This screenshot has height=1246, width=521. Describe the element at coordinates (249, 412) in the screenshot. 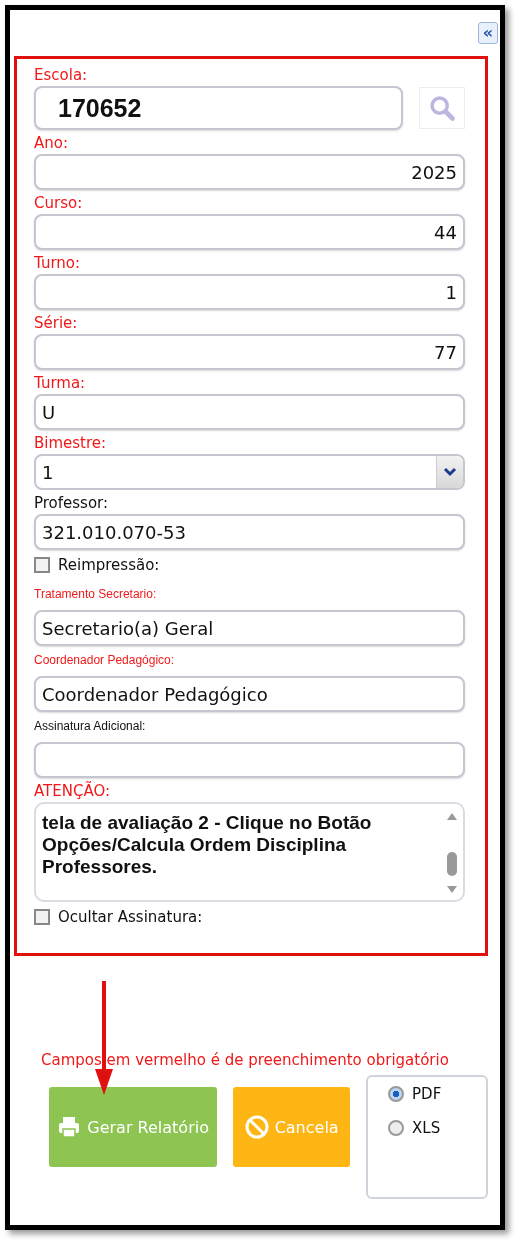

I see `text-input: U` at that location.